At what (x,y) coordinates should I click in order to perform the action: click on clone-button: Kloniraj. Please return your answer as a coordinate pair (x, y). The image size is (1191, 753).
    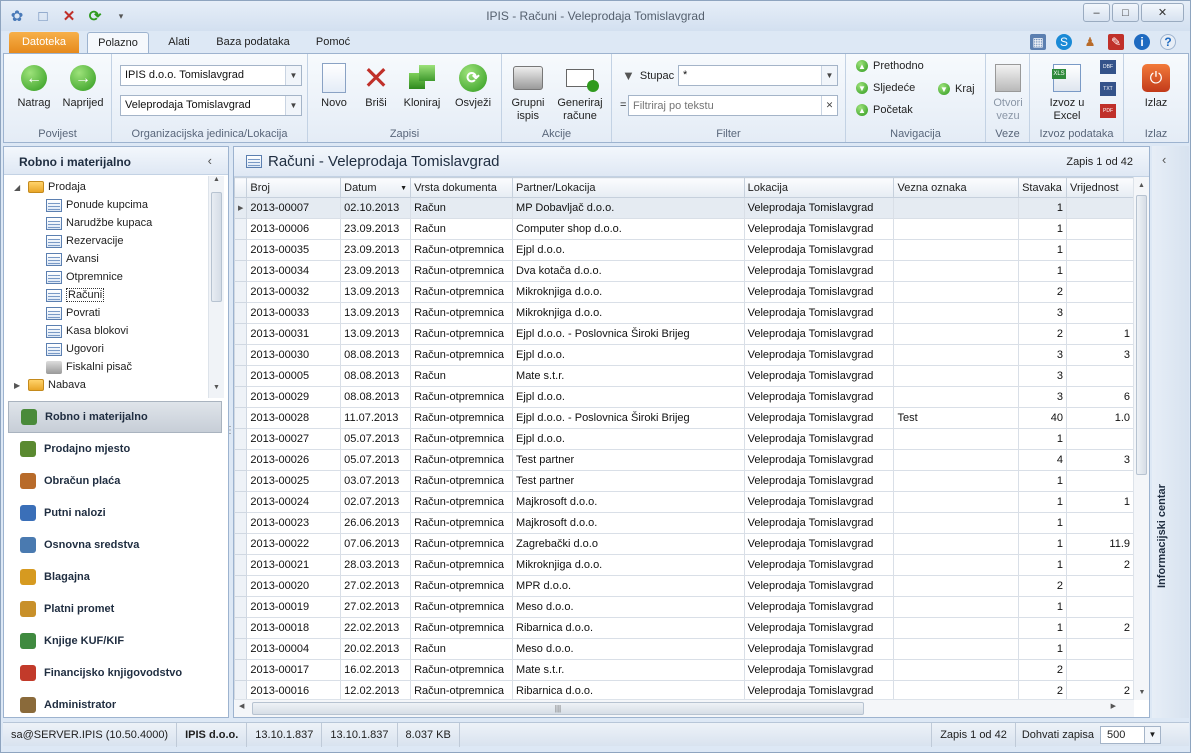
    Looking at the image, I should click on (422, 86).